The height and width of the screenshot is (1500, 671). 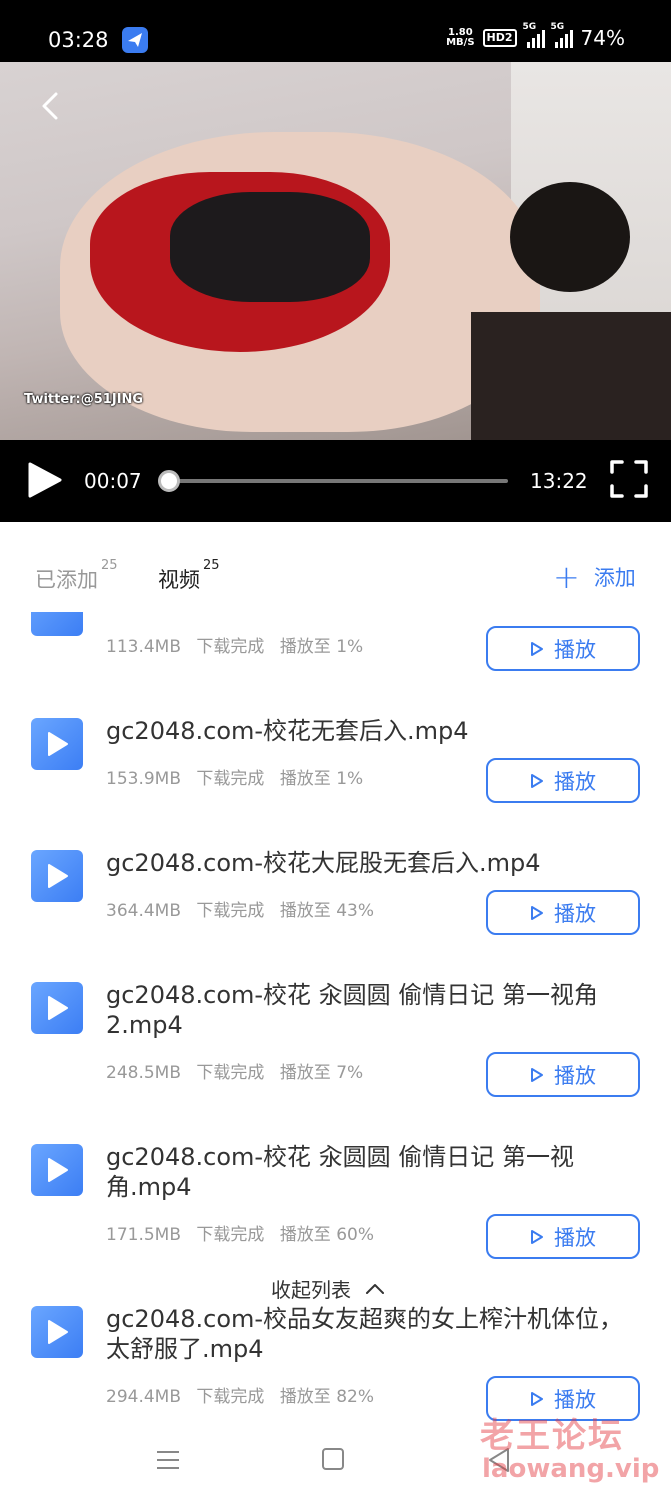 I want to click on app-notification-icon, so click(x=135, y=40).